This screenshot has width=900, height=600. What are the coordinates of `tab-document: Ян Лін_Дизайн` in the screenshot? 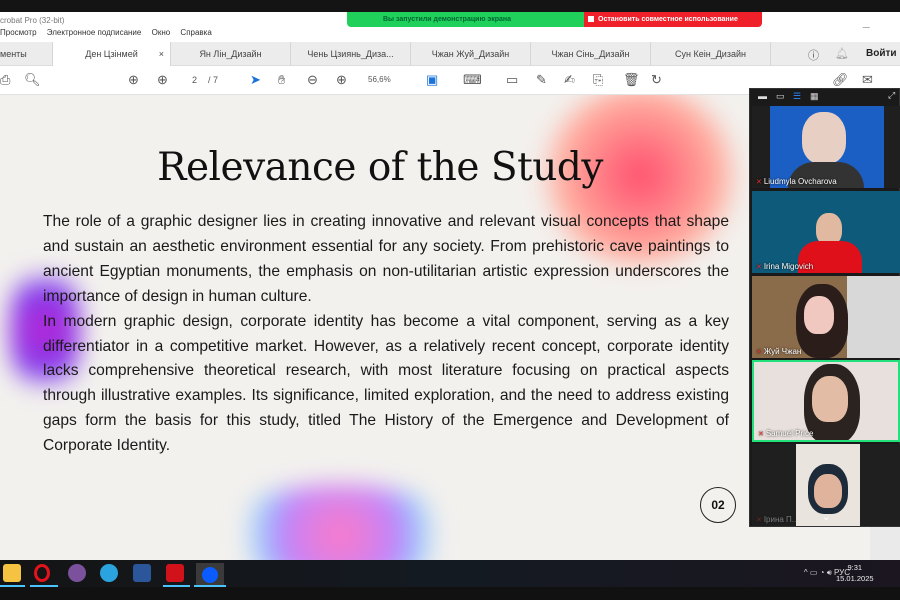 It's located at (231, 54).